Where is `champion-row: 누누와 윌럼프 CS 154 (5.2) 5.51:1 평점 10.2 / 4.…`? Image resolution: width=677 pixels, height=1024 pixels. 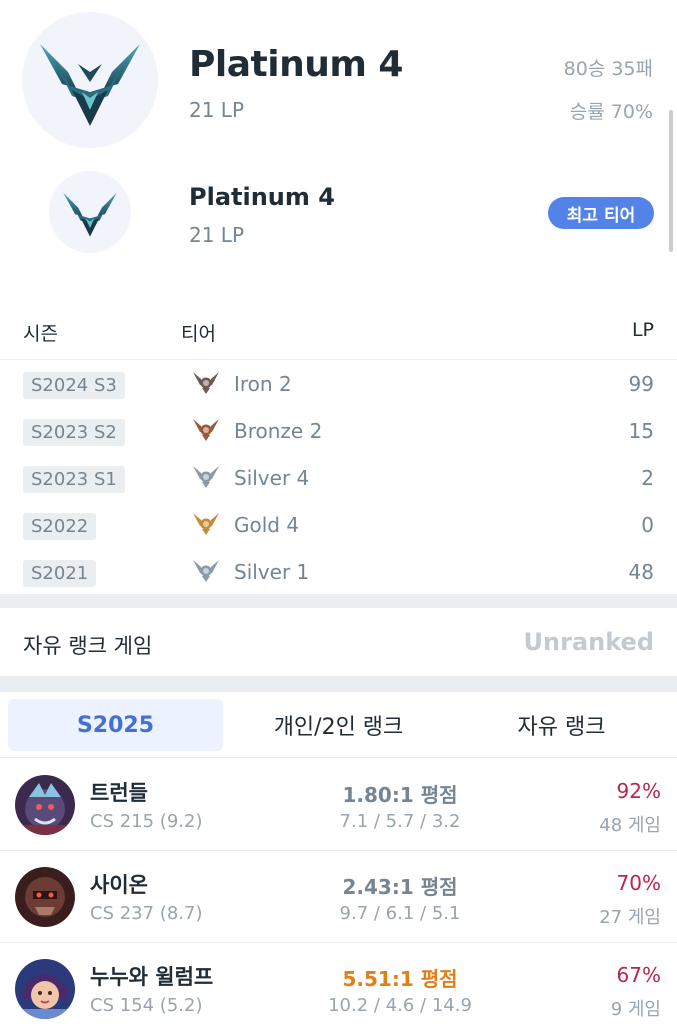
champion-row: 누누와 윌럼프 CS 154 (5.2) 5.51:1 평점 10.2 / 4.… is located at coordinates (338, 983).